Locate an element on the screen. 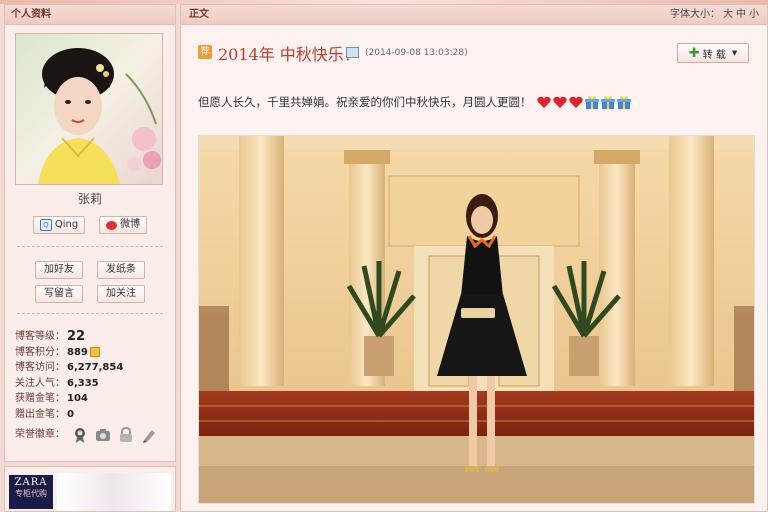 This screenshot has width=768, height=512. post-title: 2014年 中秋快乐！ is located at coordinates (289, 53).